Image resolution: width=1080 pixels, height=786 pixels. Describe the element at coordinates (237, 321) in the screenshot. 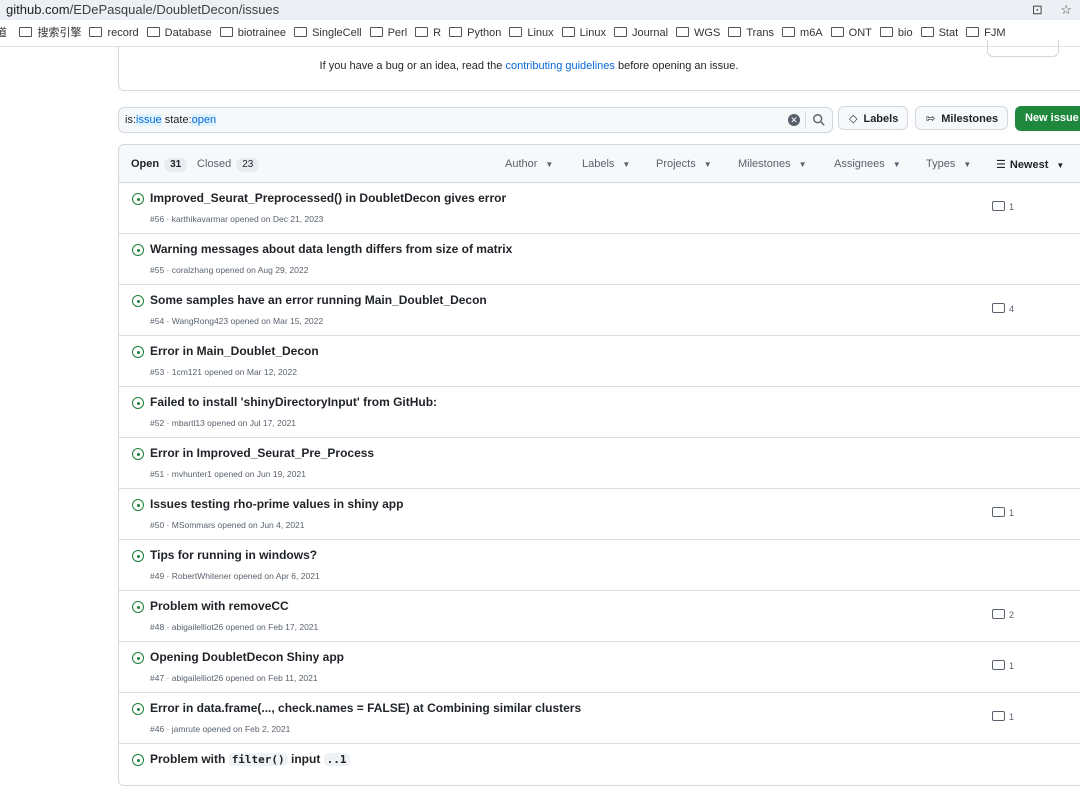

I see `issue-meta: #54 · WangRong423 opened on Mar 15, 2022` at that location.